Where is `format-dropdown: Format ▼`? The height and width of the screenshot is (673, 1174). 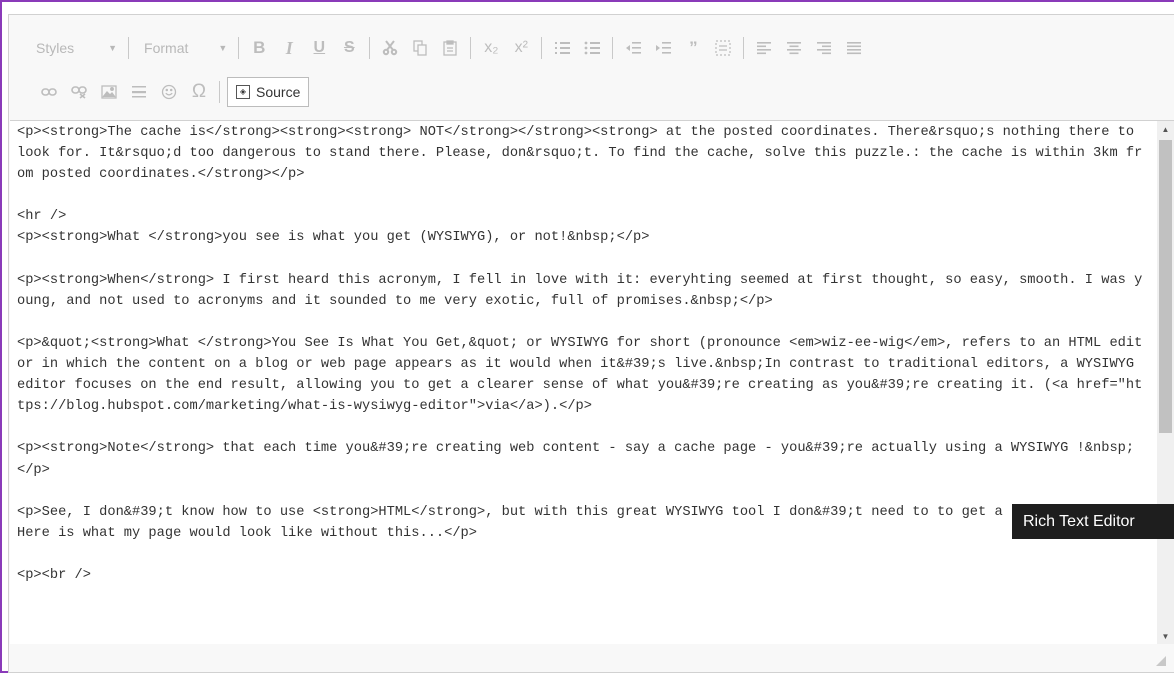 format-dropdown: Format ▼ is located at coordinates (183, 48).